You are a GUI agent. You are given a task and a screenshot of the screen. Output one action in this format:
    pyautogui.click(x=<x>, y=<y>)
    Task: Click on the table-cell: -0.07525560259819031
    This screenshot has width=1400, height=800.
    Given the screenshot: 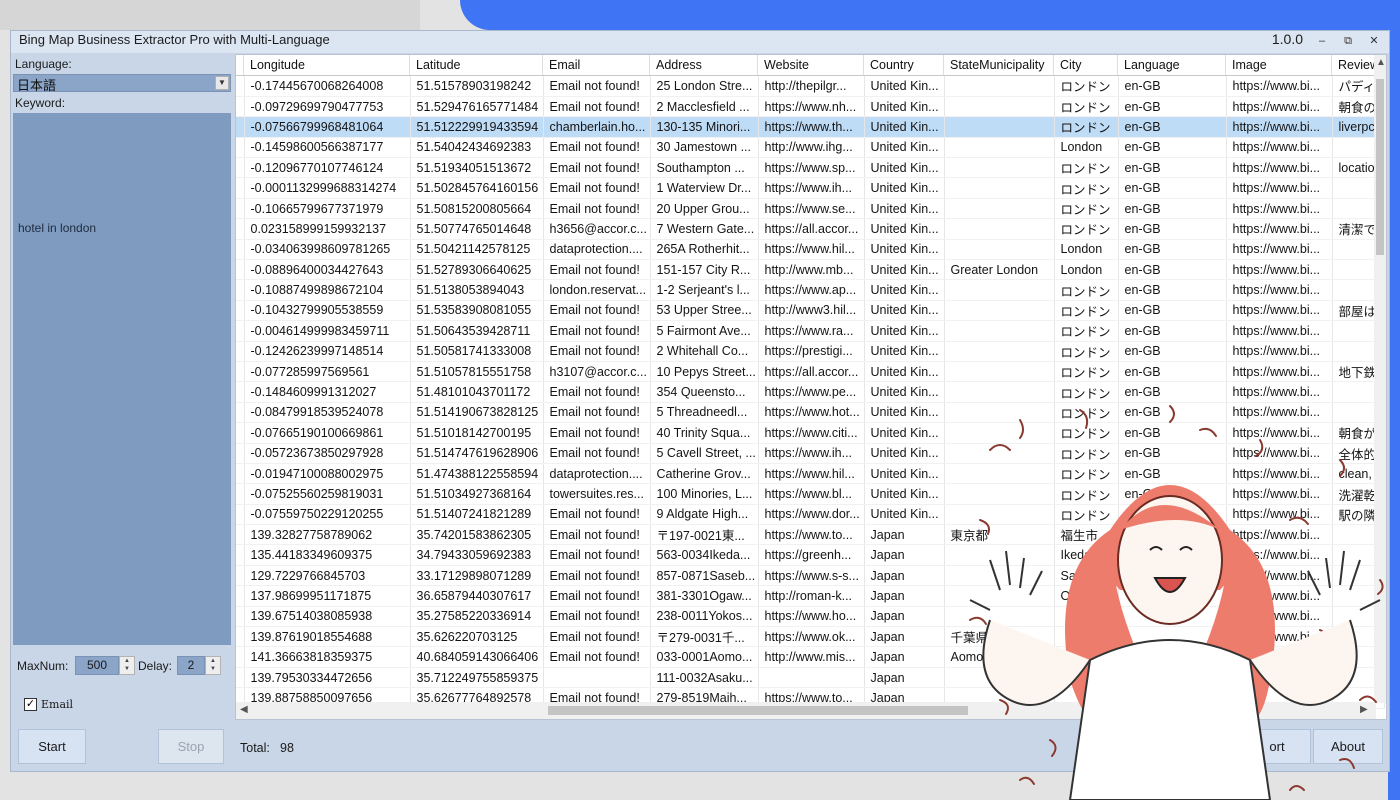 What is the action you would take?
    pyautogui.click(x=327, y=494)
    